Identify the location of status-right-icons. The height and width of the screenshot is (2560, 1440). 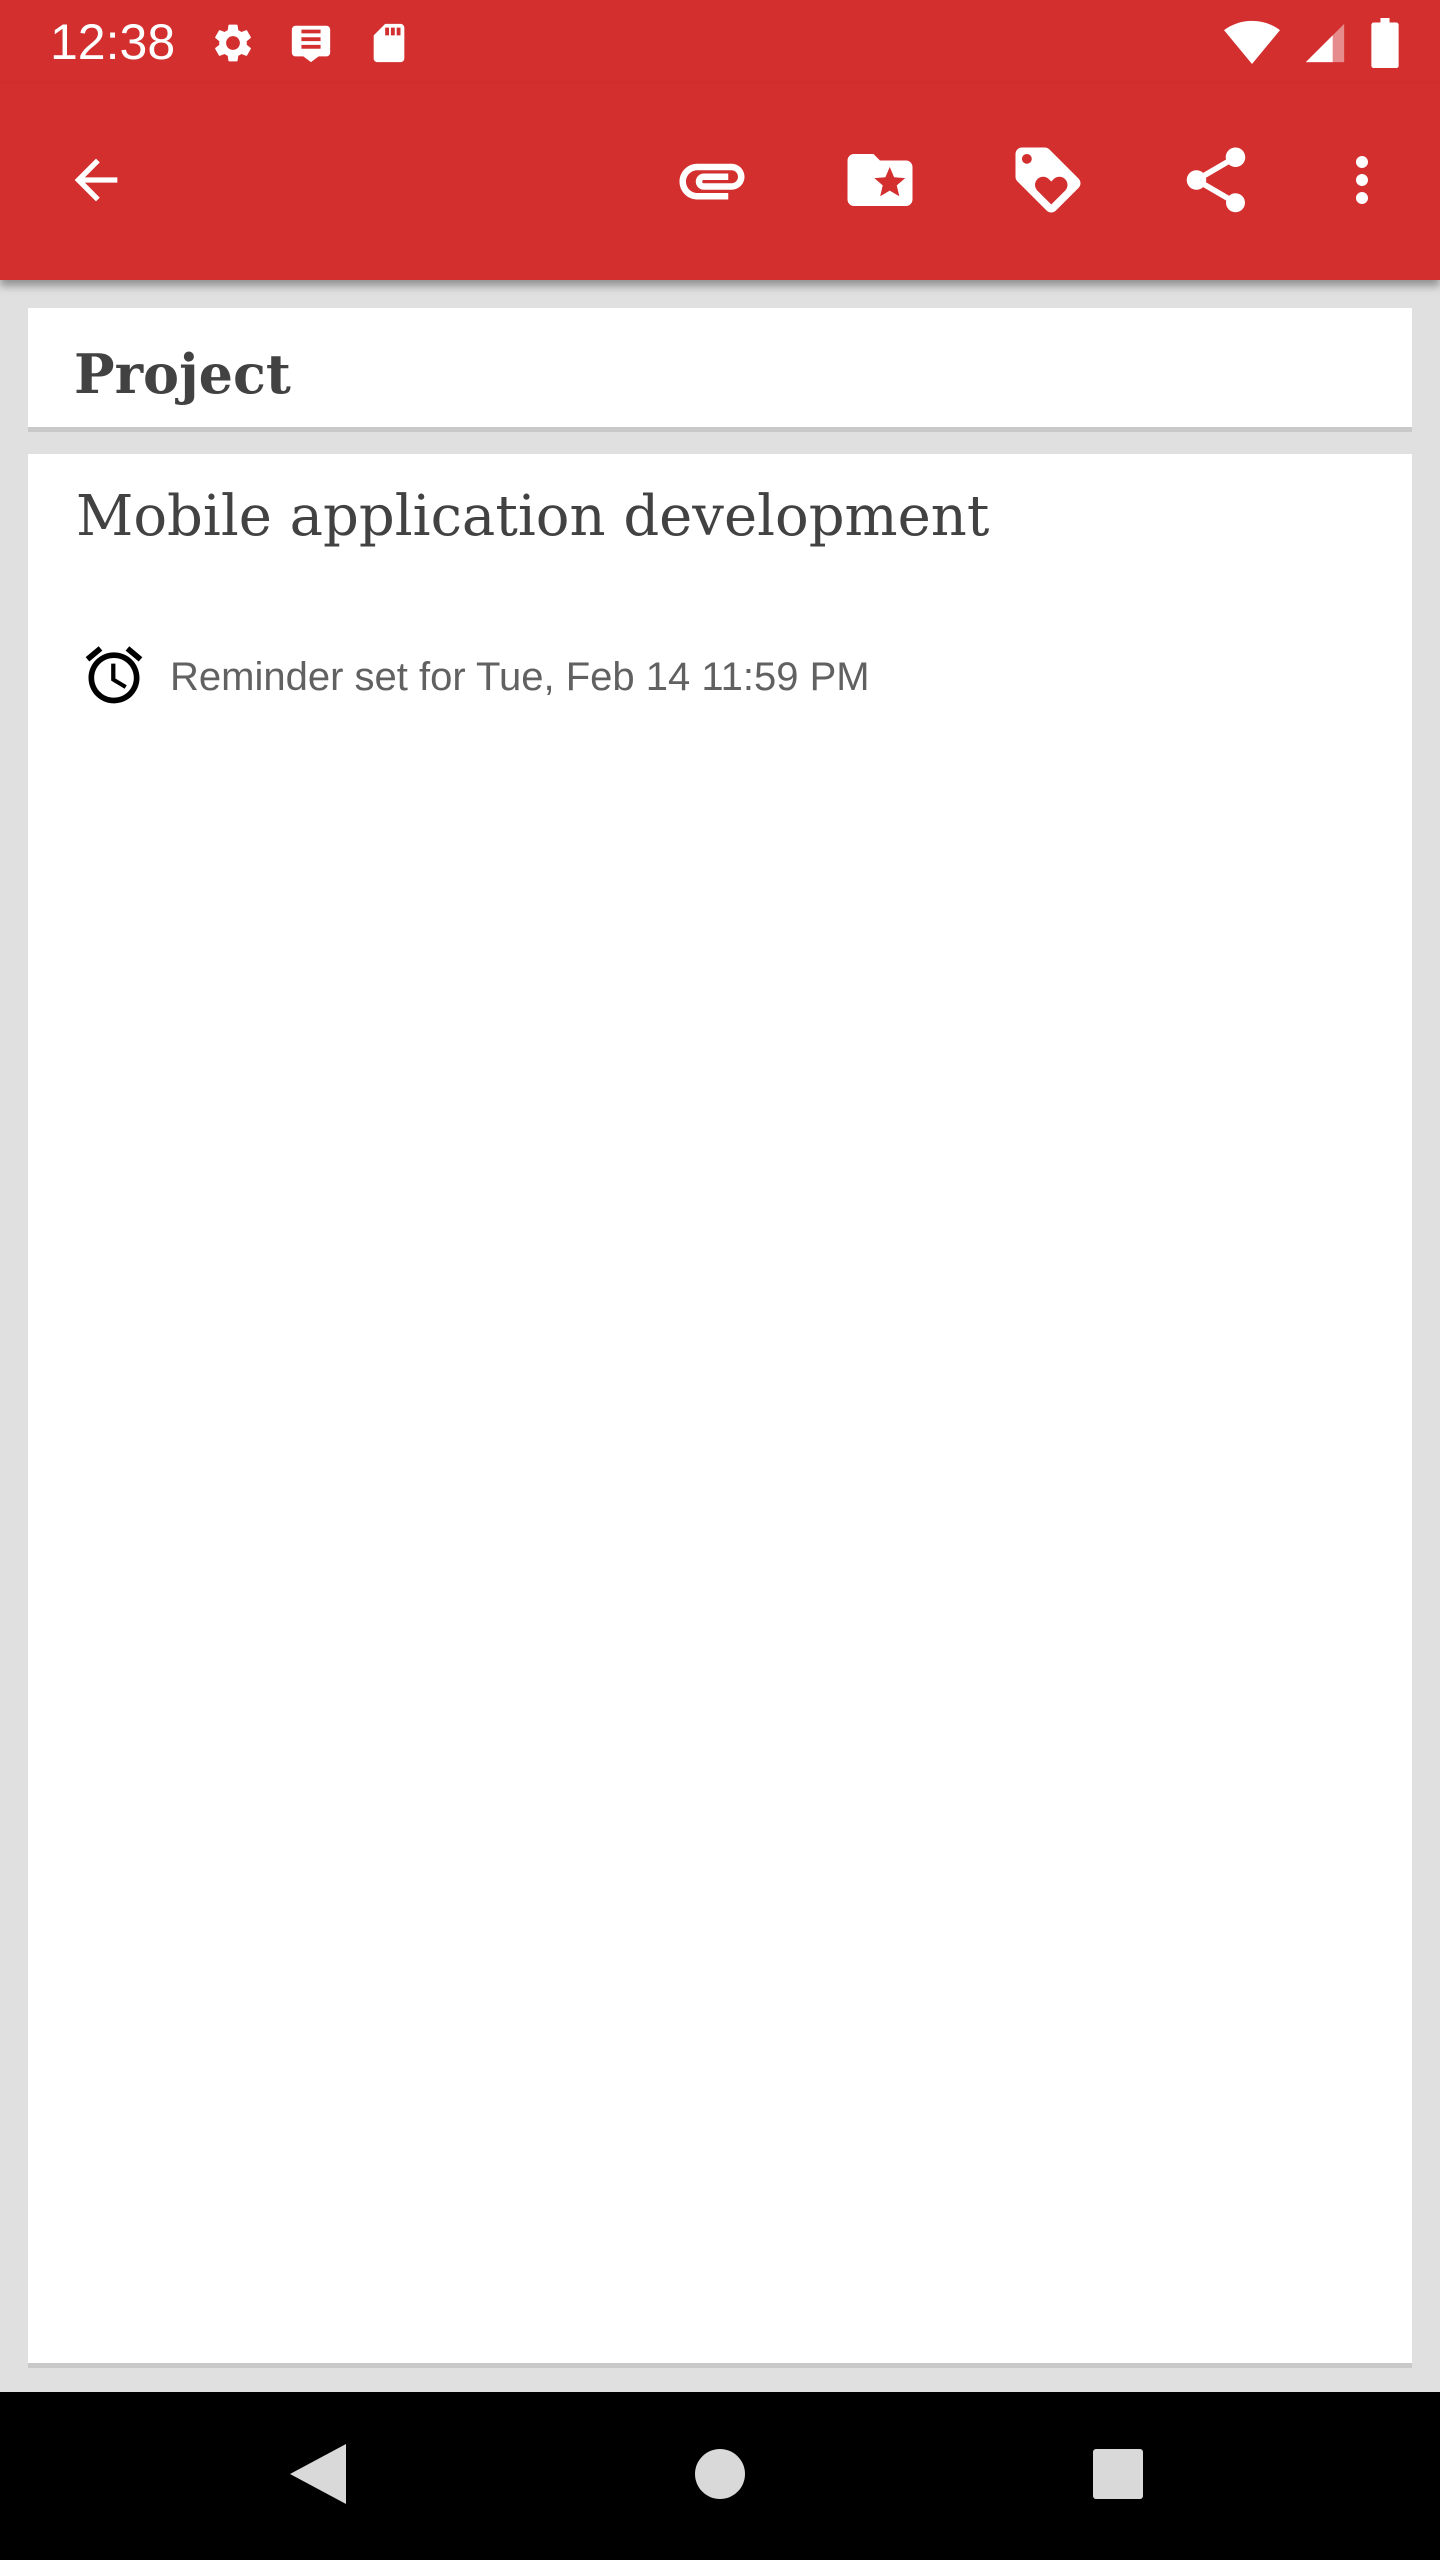
(1312, 45).